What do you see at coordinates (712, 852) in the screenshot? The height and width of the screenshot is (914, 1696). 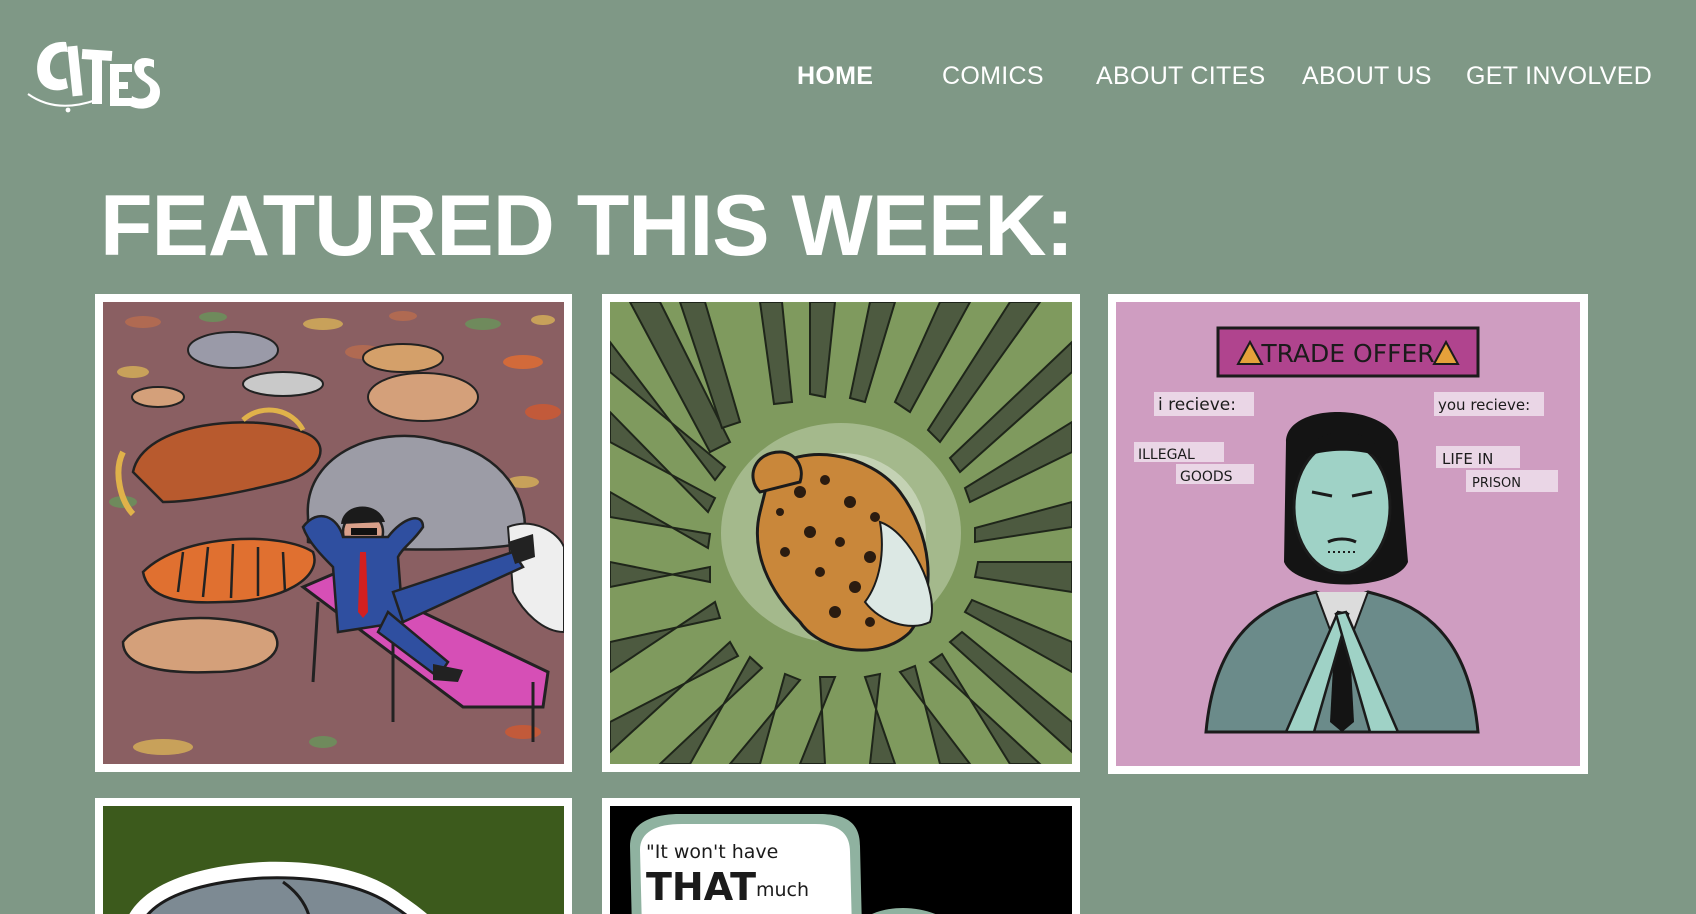 I see `quote-line-1: "It won't have` at bounding box center [712, 852].